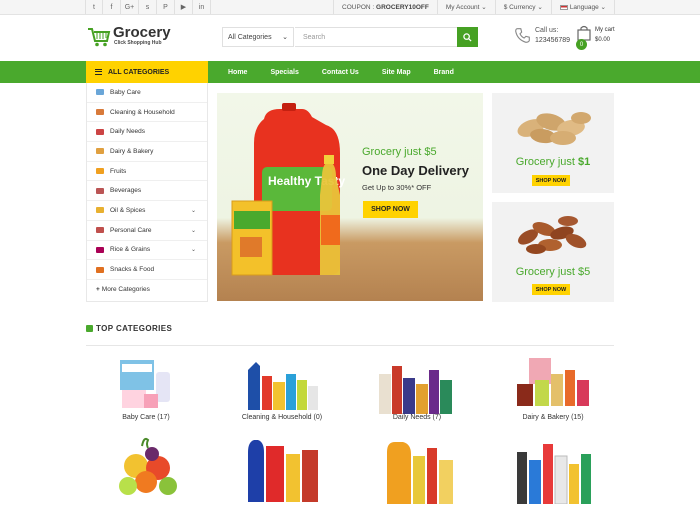  What do you see at coordinates (376, 37) in the screenshot?
I see `search-input: Search` at bounding box center [376, 37].